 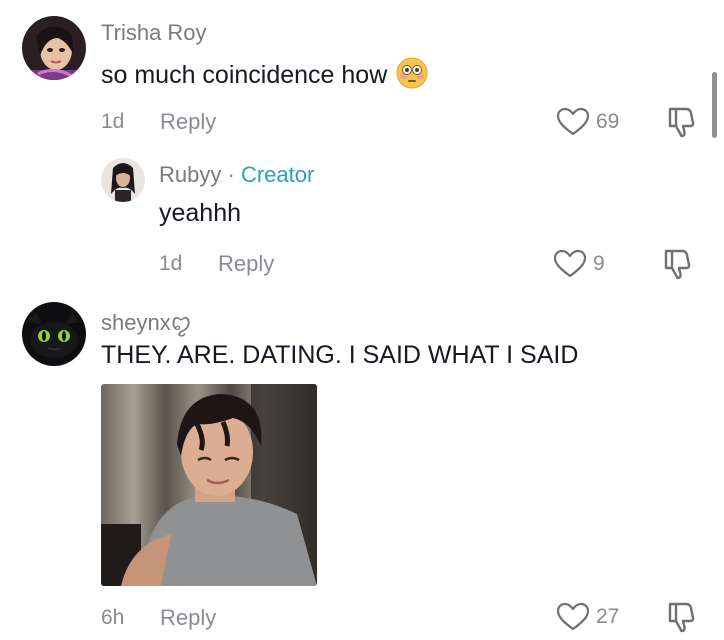 I want to click on comment-author: sheynxꨄ, so click(x=146, y=321).